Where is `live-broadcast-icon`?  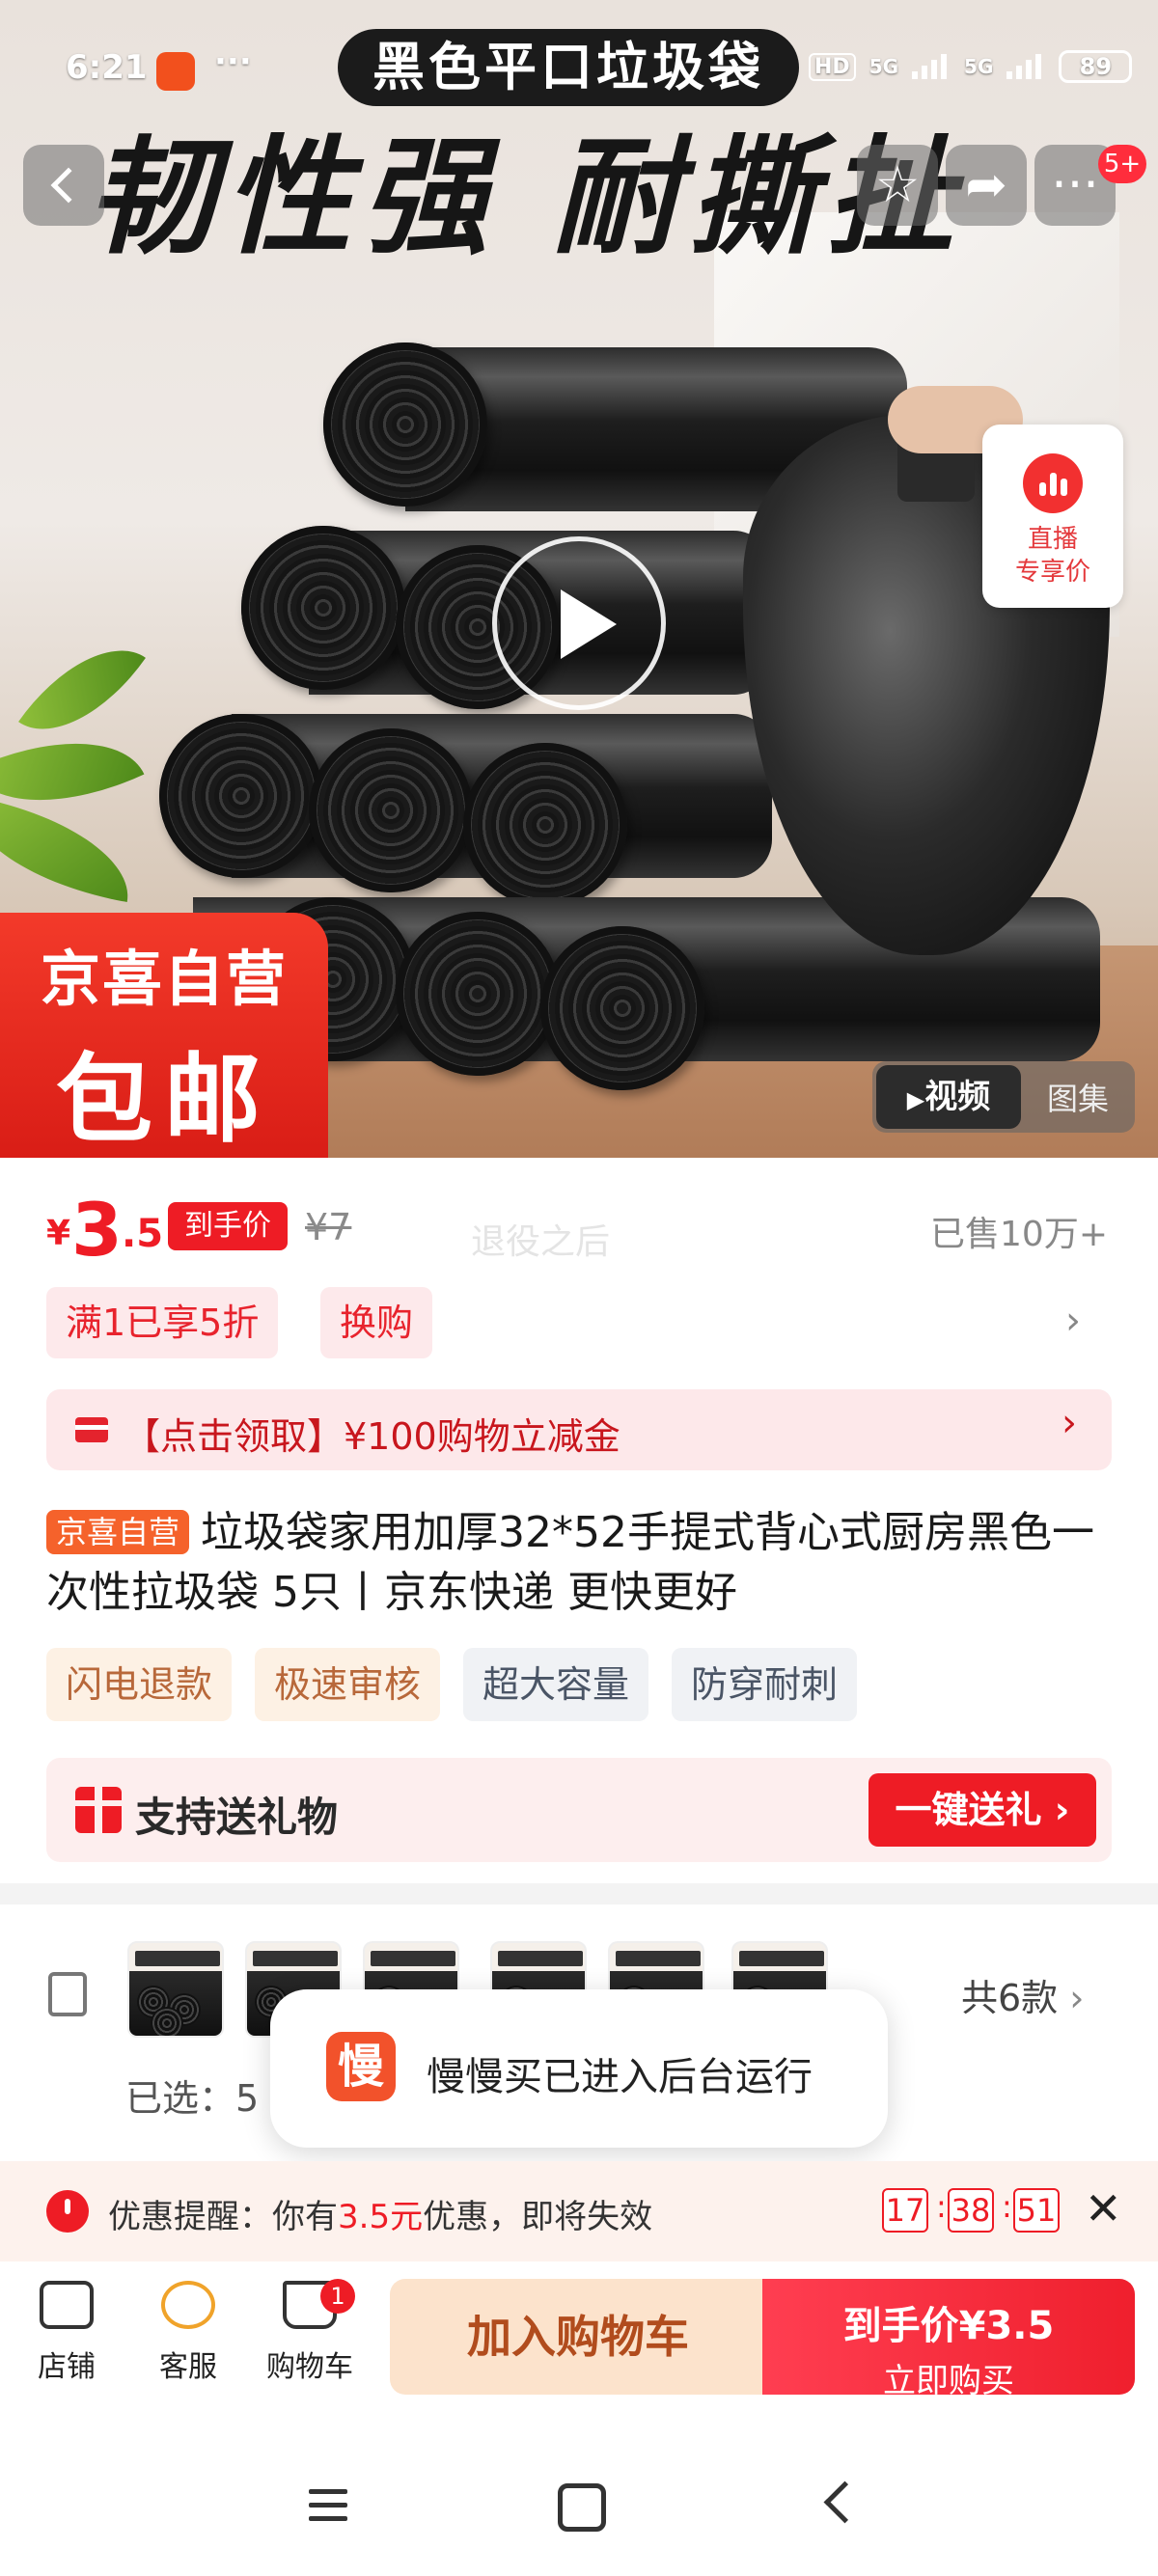 live-broadcast-icon is located at coordinates (1053, 483).